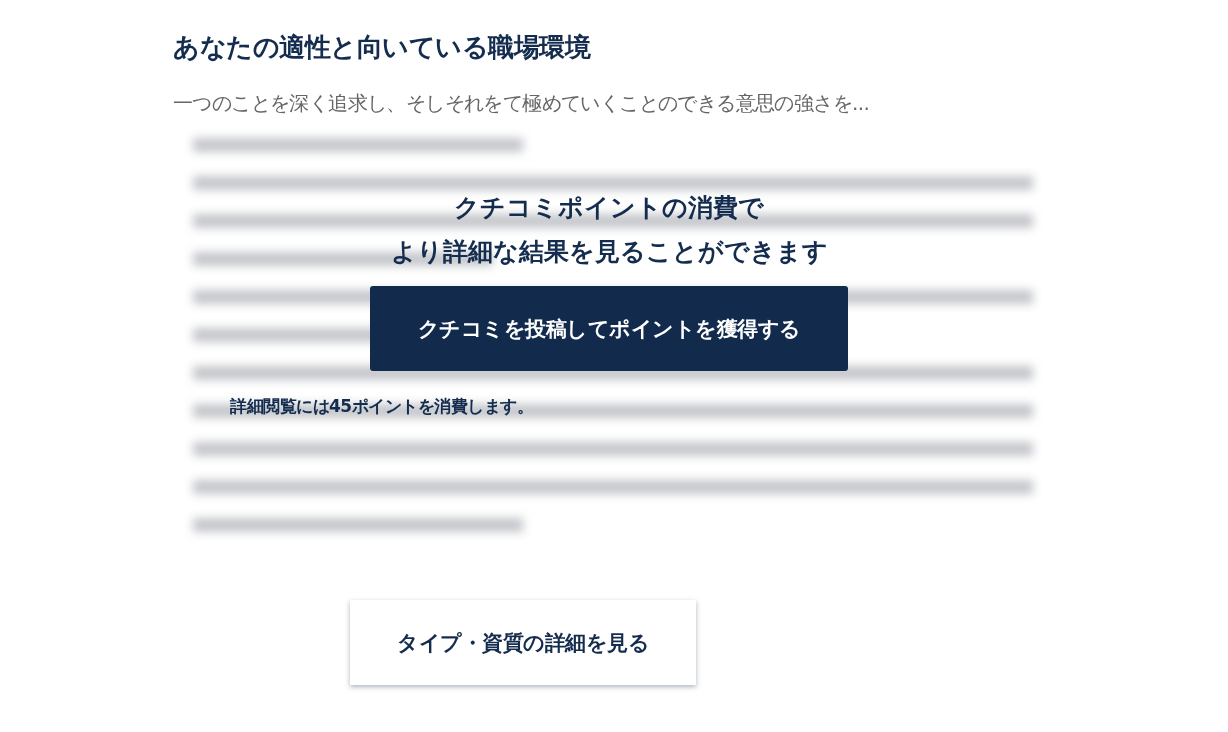 The height and width of the screenshot is (732, 1228). What do you see at coordinates (523, 642) in the screenshot?
I see `detail-button: タイプ・資質の詳細を見る` at bounding box center [523, 642].